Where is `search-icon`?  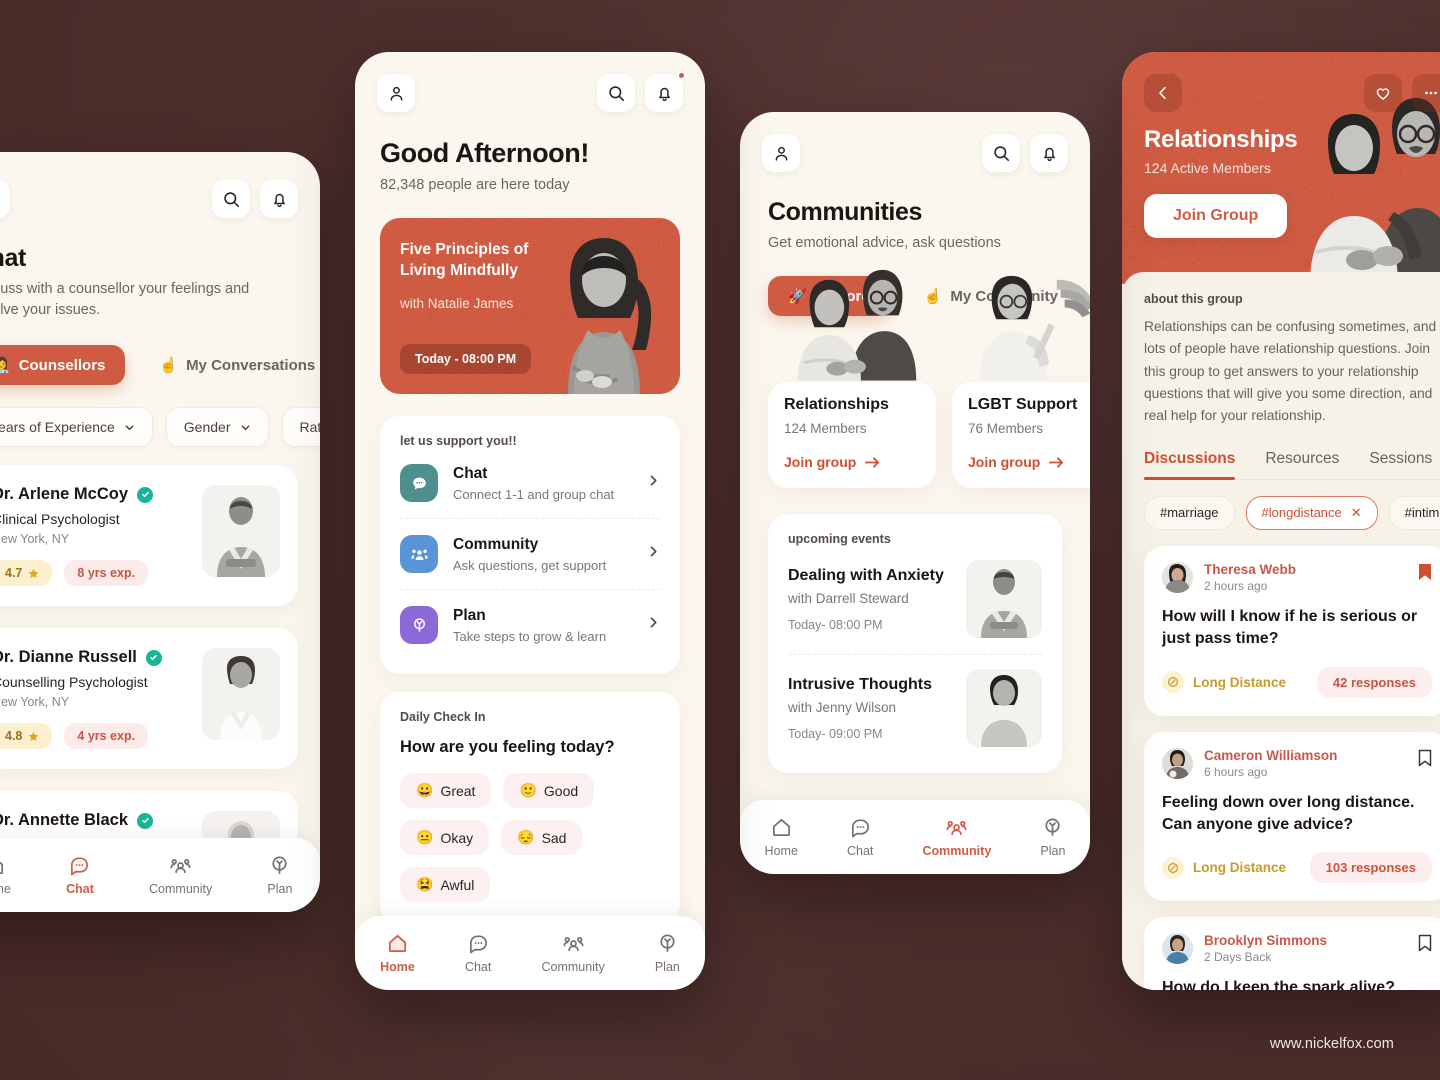 search-icon is located at coordinates (616, 93).